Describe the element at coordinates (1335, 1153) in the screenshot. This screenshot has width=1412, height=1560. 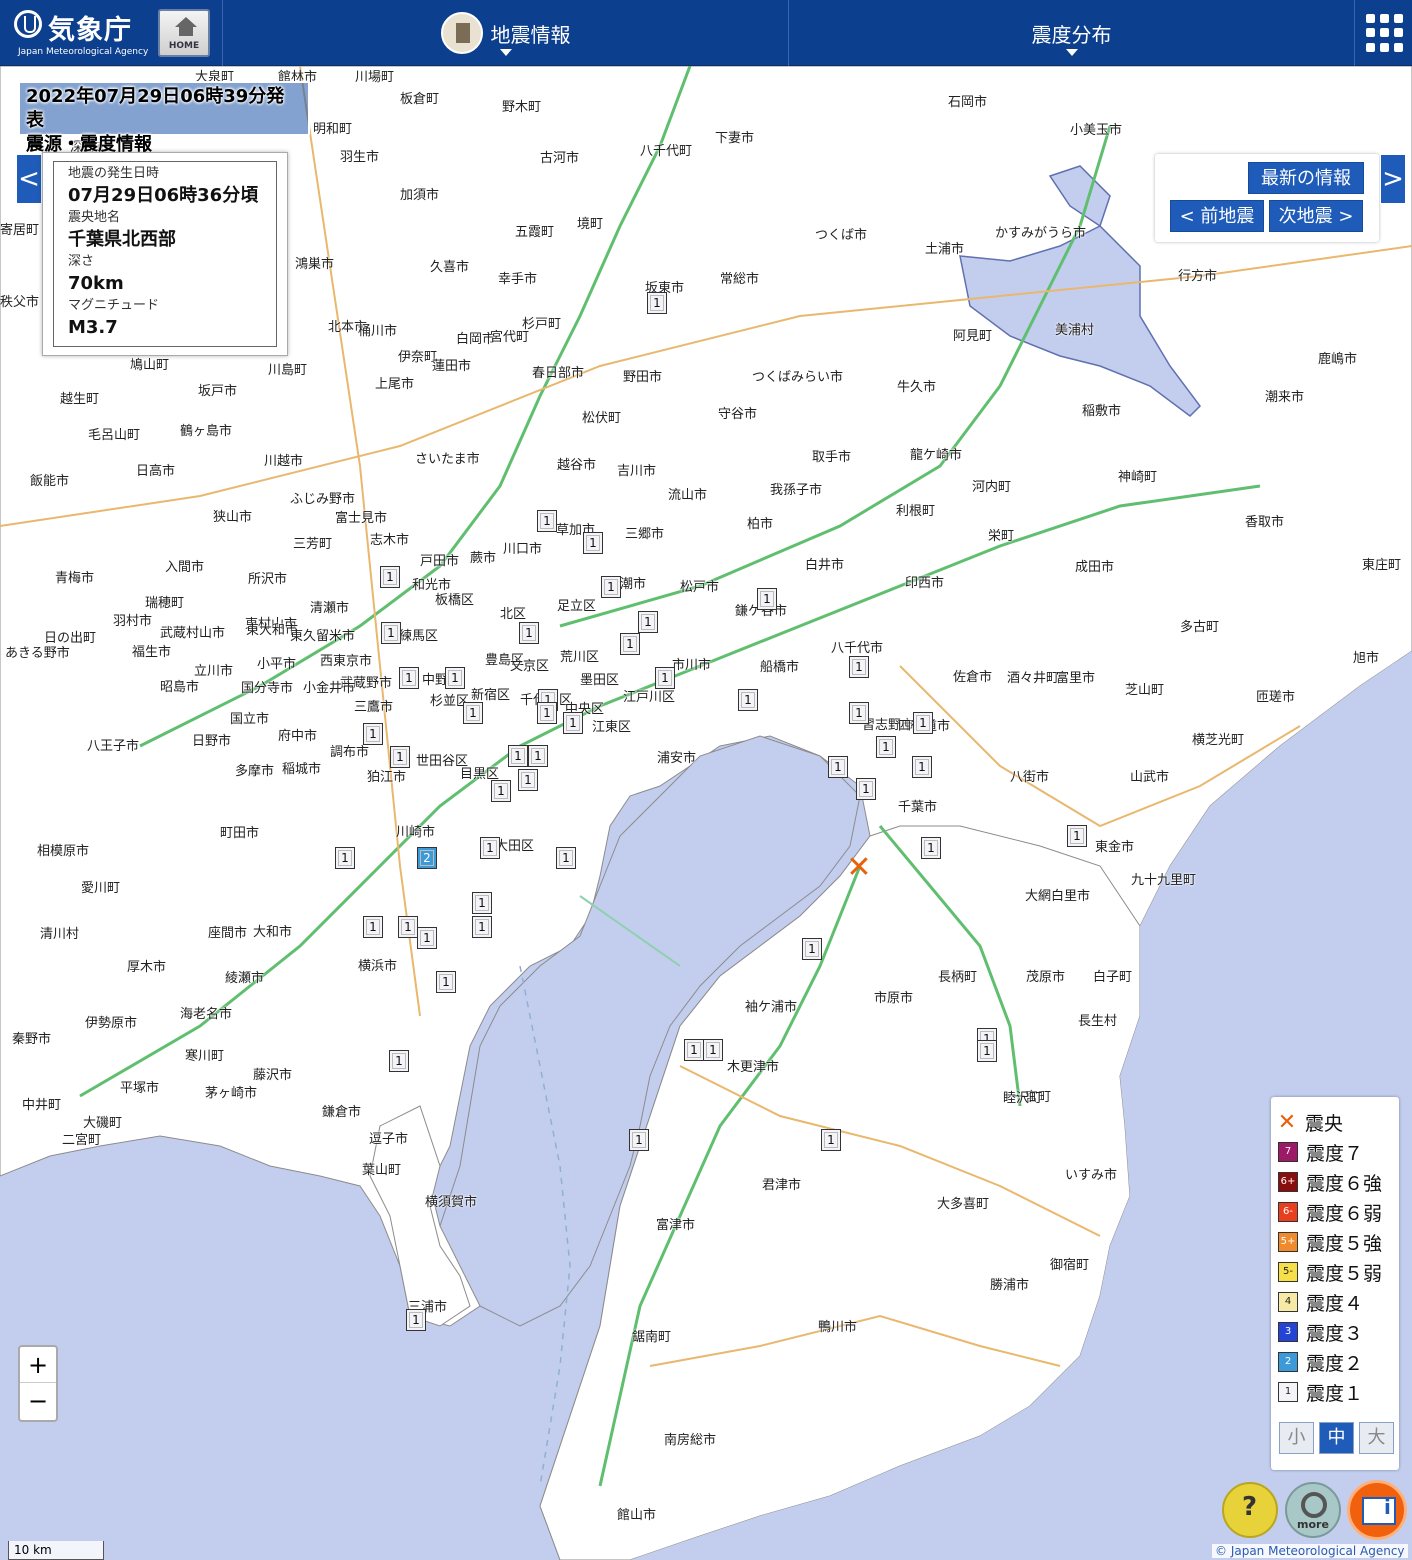
I see `legend-label: 震度７` at that location.